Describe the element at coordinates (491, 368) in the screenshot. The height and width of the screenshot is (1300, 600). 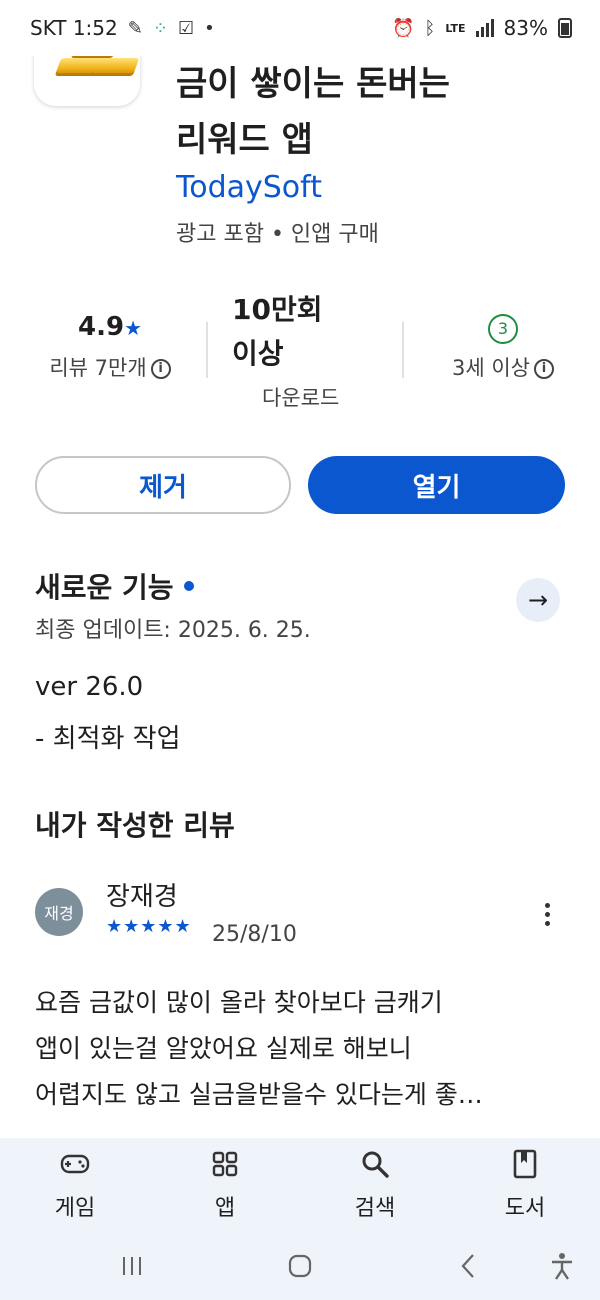
I see `age-rating-label: 3세 이상` at that location.